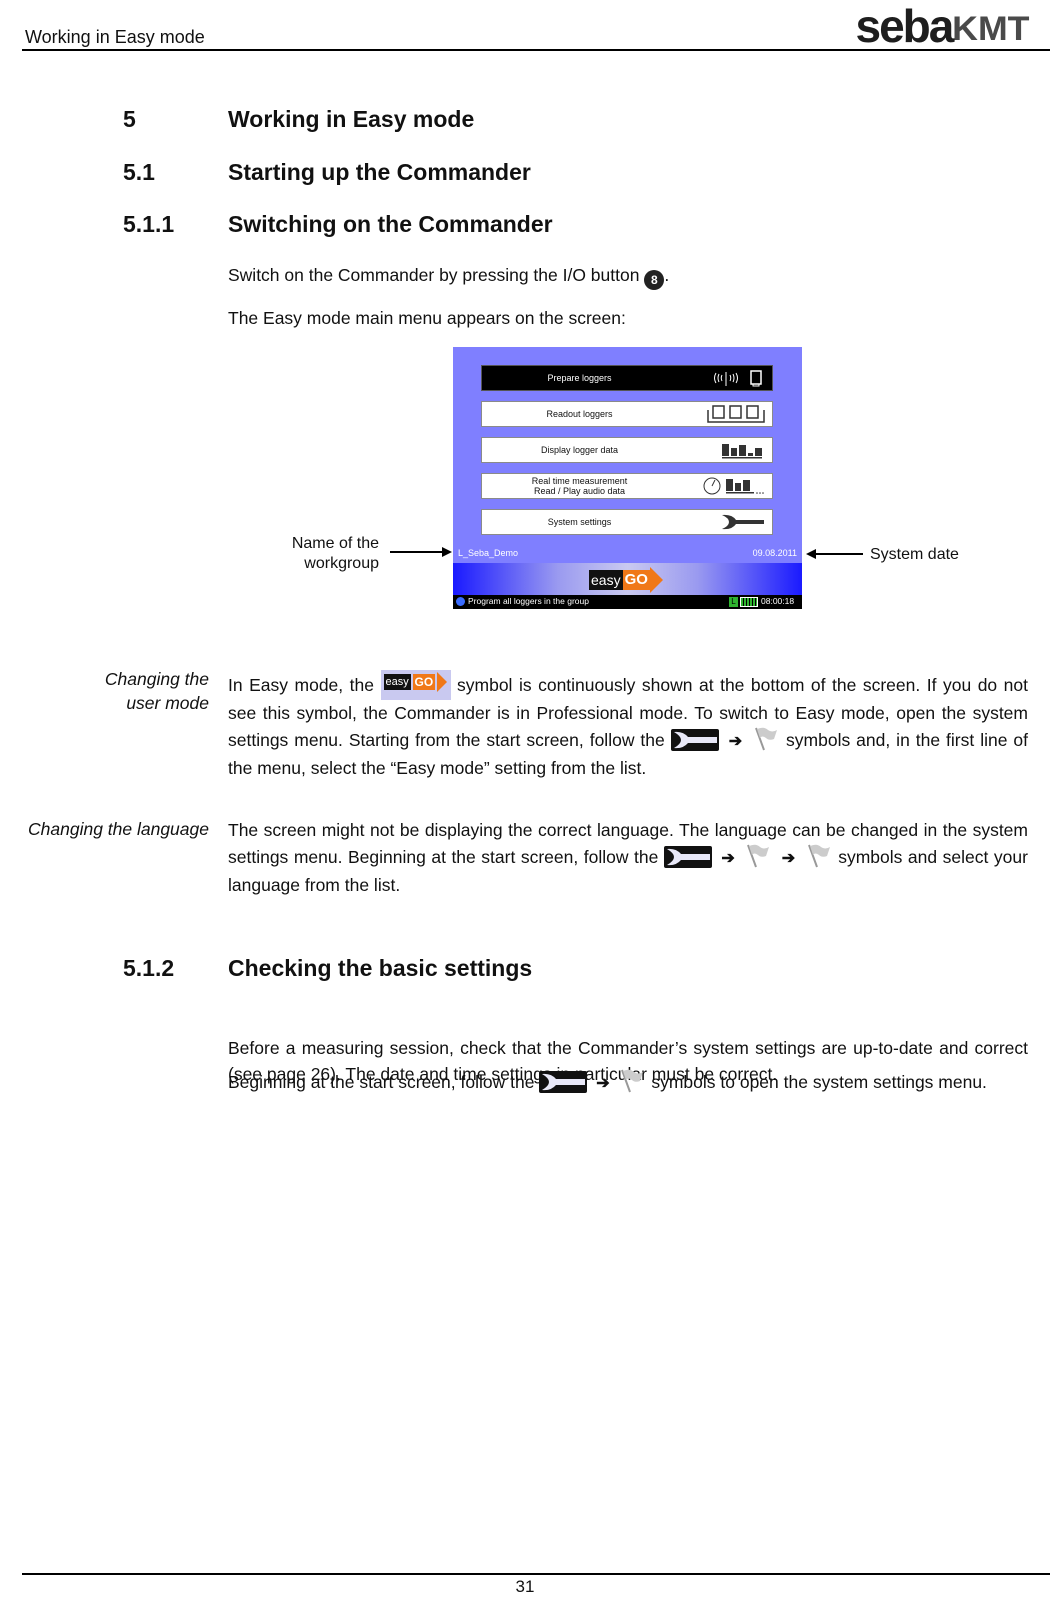  I want to click on menu-readout-loggers: Readout loggers, so click(627, 414).